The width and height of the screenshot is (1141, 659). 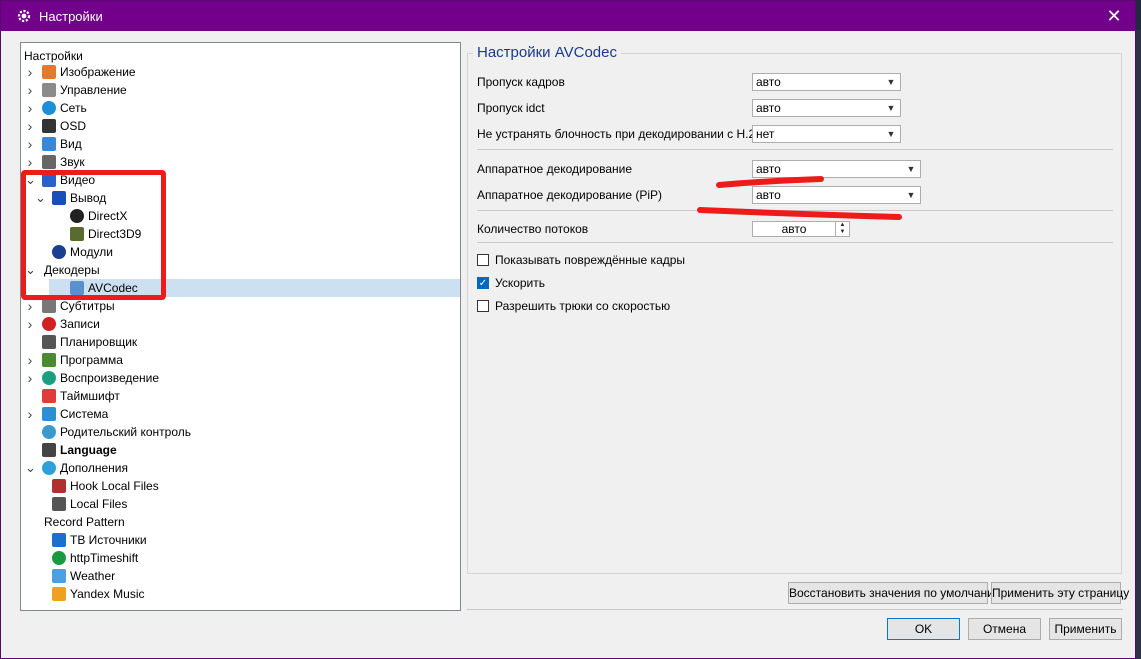 What do you see at coordinates (240, 162) in the screenshot?
I see `tree-item: › Звук` at bounding box center [240, 162].